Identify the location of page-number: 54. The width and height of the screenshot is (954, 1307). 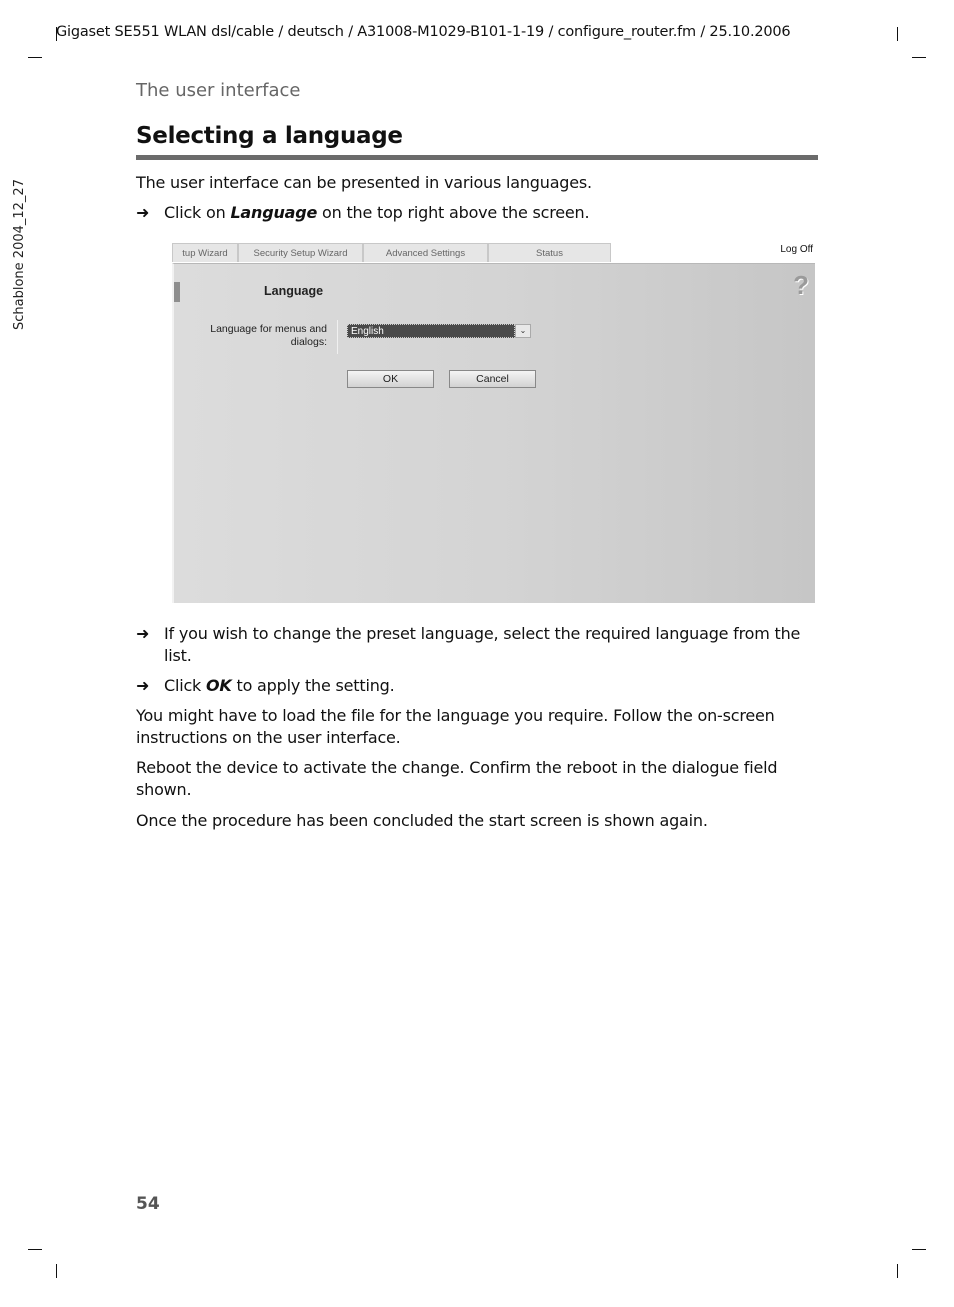
(148, 1204).